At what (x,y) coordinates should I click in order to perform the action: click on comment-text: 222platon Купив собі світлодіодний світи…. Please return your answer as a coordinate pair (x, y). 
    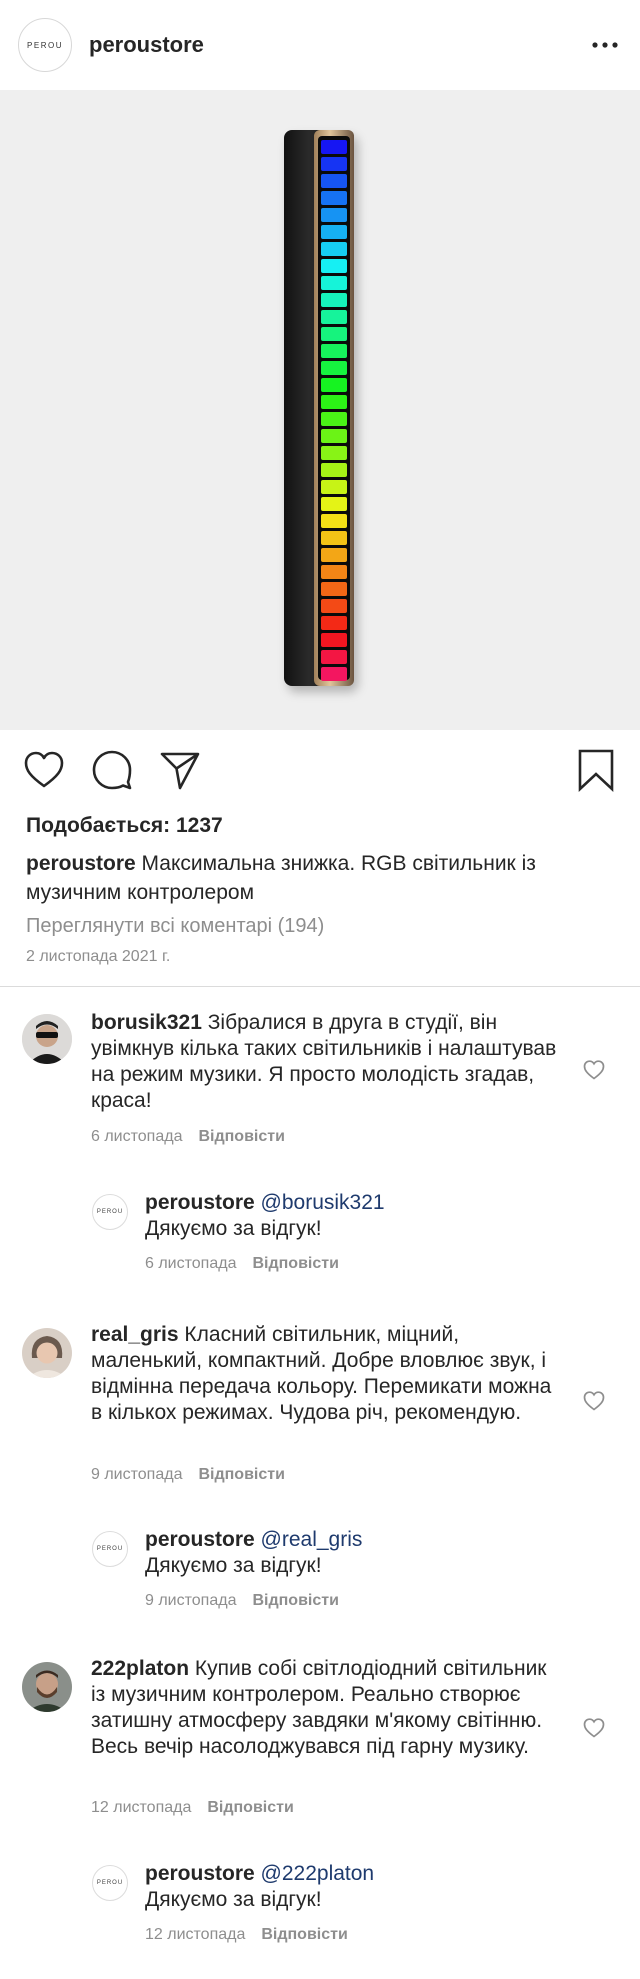
    Looking at the image, I should click on (326, 1708).